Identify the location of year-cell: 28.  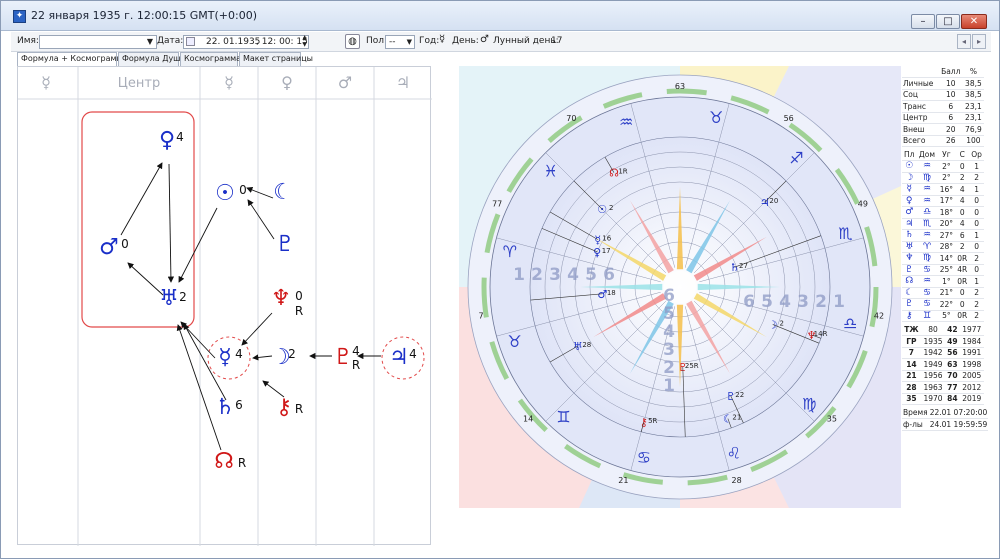
(911, 387).